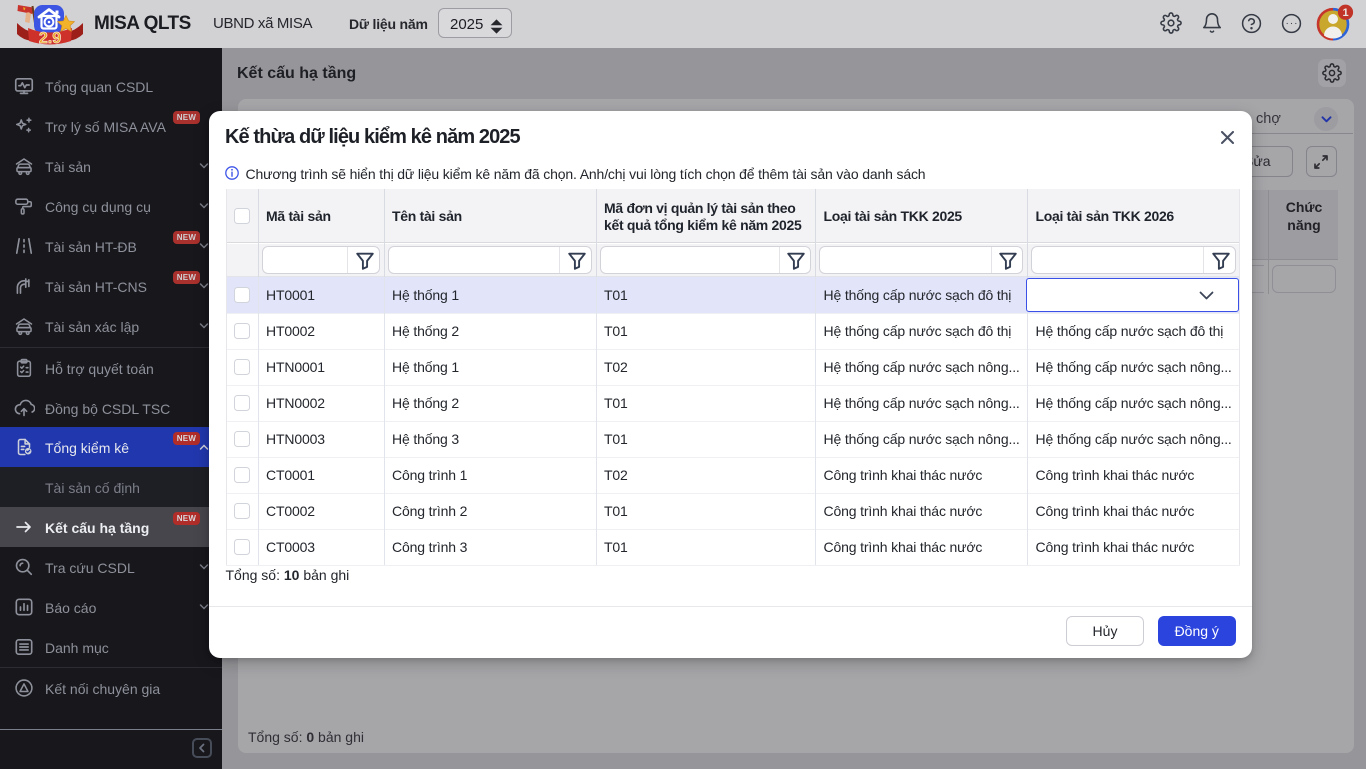 This screenshot has height=769, width=1366. I want to click on svg-text: 1, so click(1345, 13).